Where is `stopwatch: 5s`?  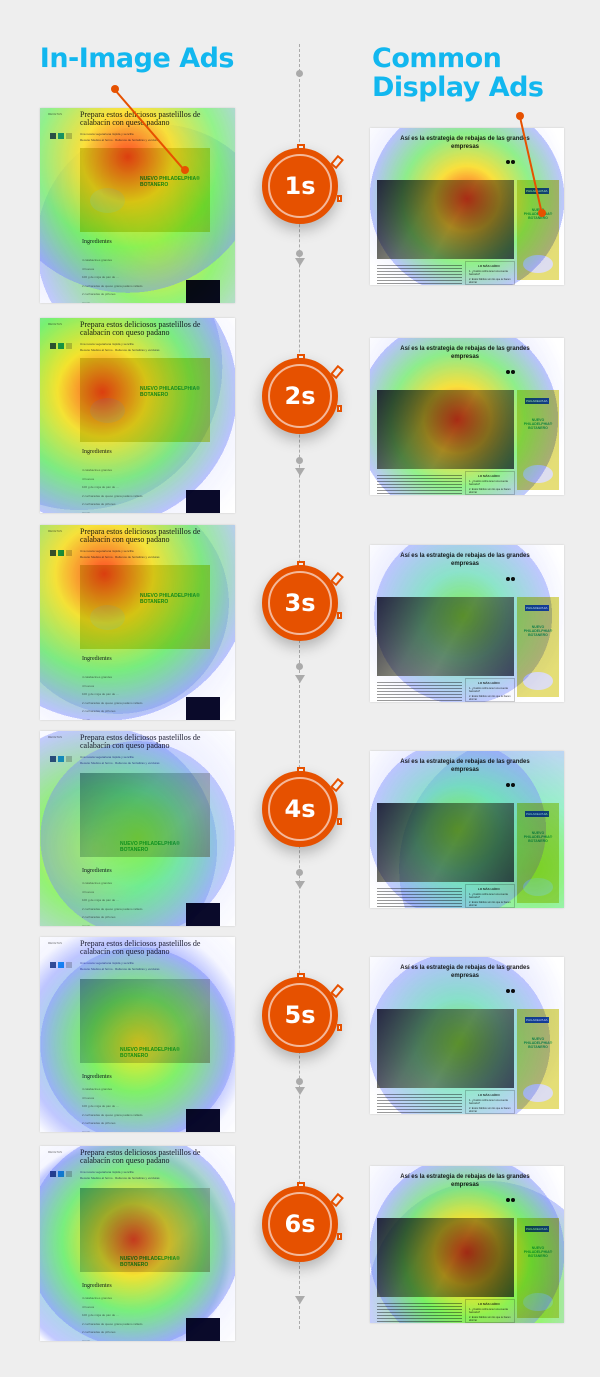 stopwatch: 5s is located at coordinates (303, 1013).